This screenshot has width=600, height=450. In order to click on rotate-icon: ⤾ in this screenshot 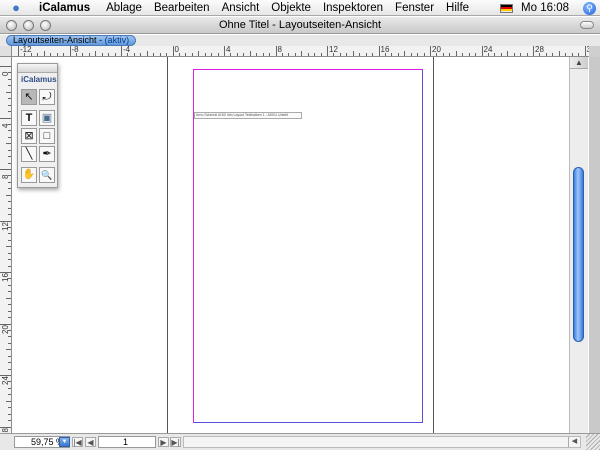, I will do `click(47, 97)`.